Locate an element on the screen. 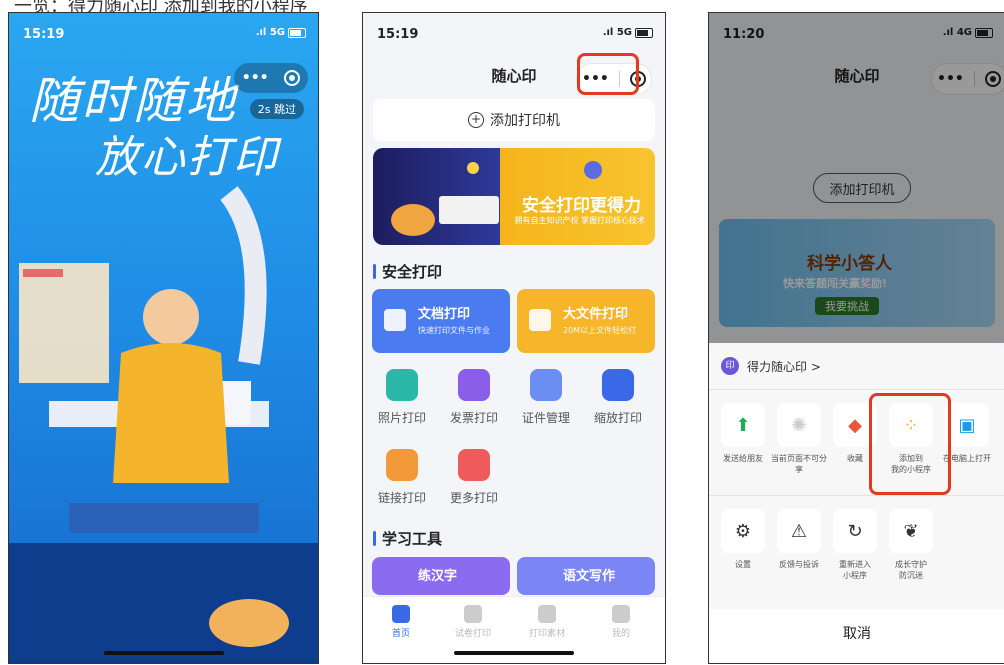 Image resolution: width=1004 pixels, height=665 pixels. section-title: 安全打印 is located at coordinates (412, 272).